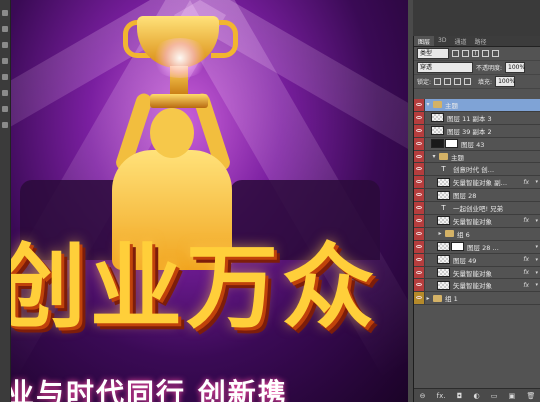  I want to click on lock-all-icon, so click(468, 81).